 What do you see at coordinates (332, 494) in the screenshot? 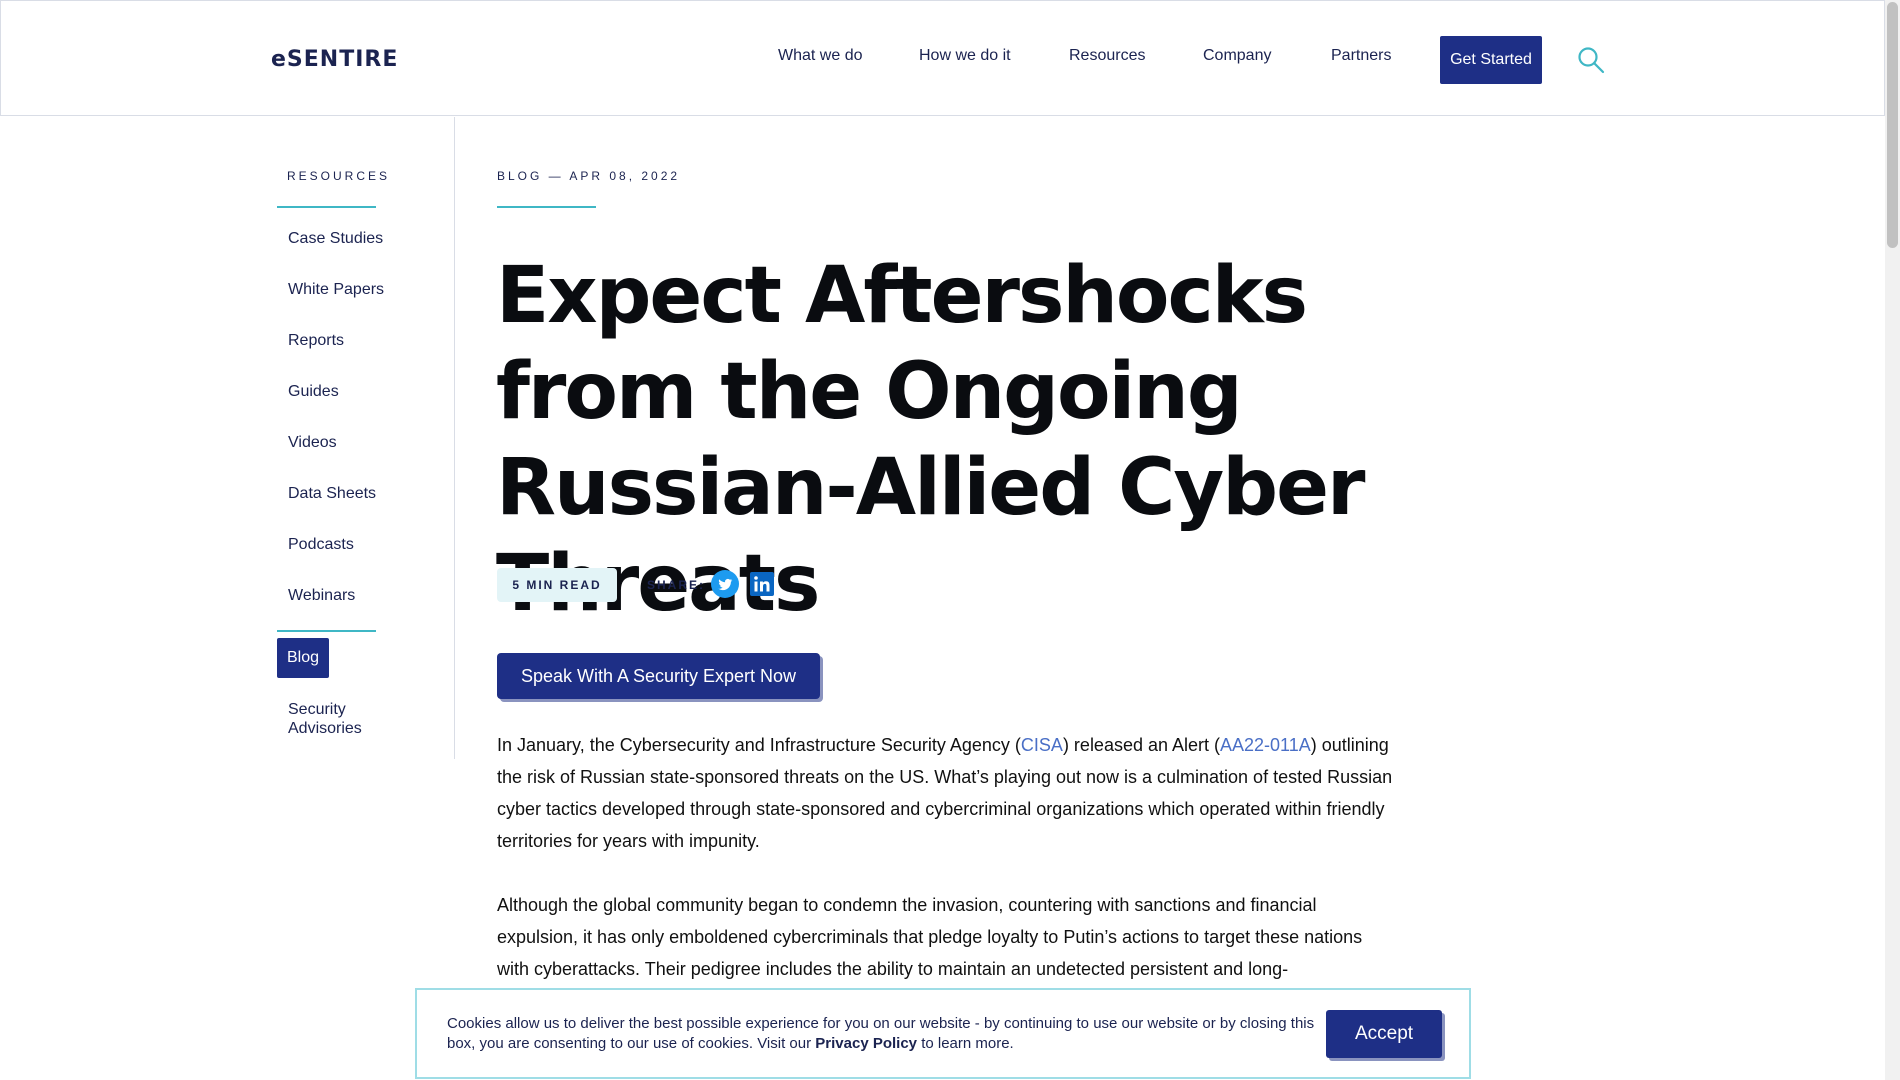
I see `sidebar-item-data-sheets: Data Sheets` at bounding box center [332, 494].